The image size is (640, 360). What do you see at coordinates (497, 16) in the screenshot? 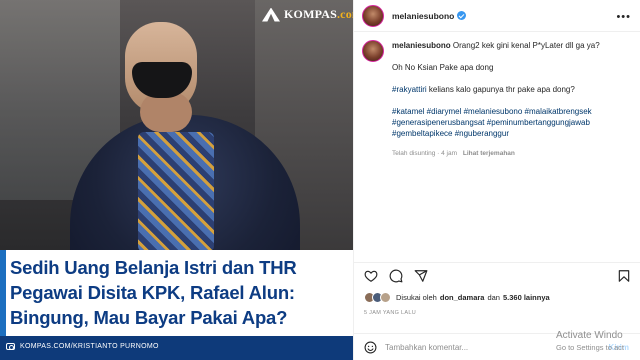
I see `post-header: melaniesubono •••` at bounding box center [497, 16].